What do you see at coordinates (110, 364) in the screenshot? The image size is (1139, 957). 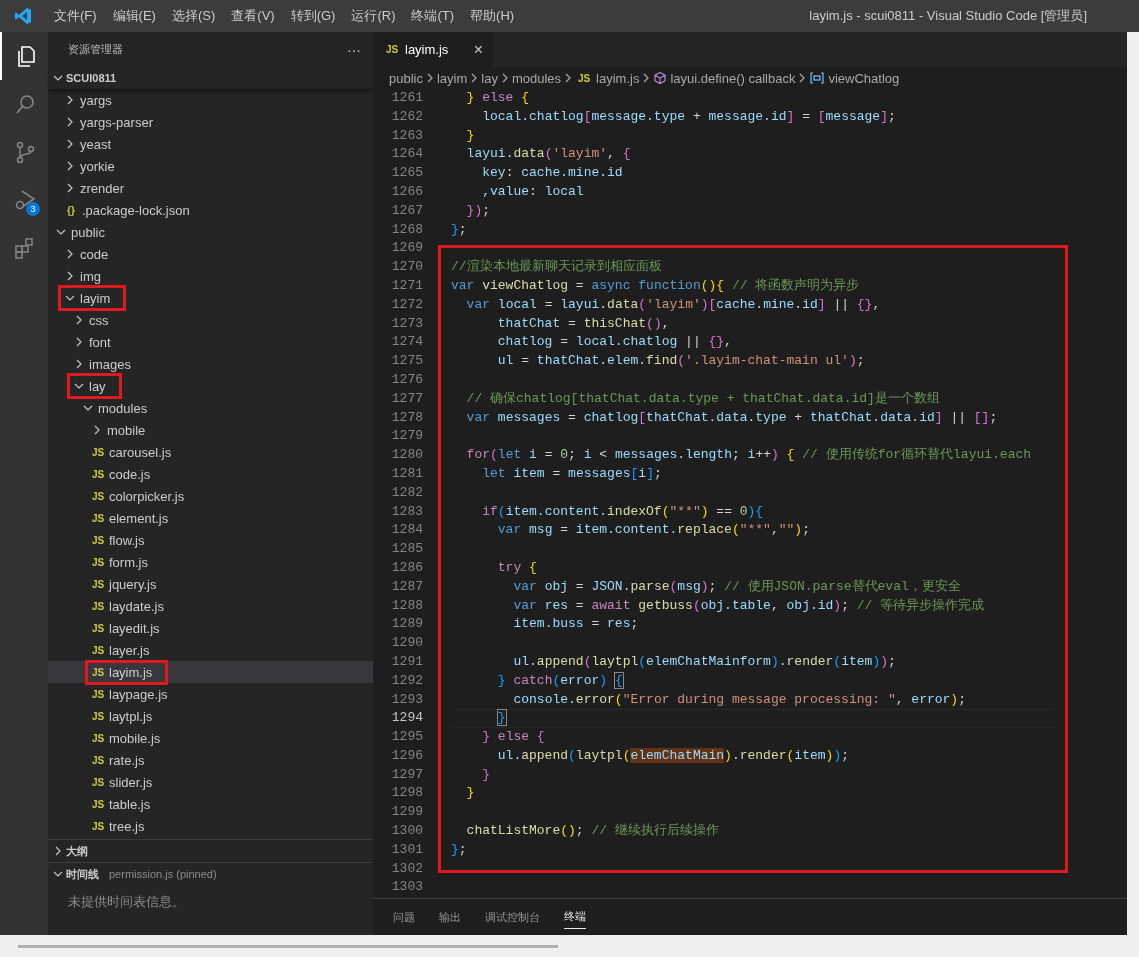 I see `folder-name: images` at bounding box center [110, 364].